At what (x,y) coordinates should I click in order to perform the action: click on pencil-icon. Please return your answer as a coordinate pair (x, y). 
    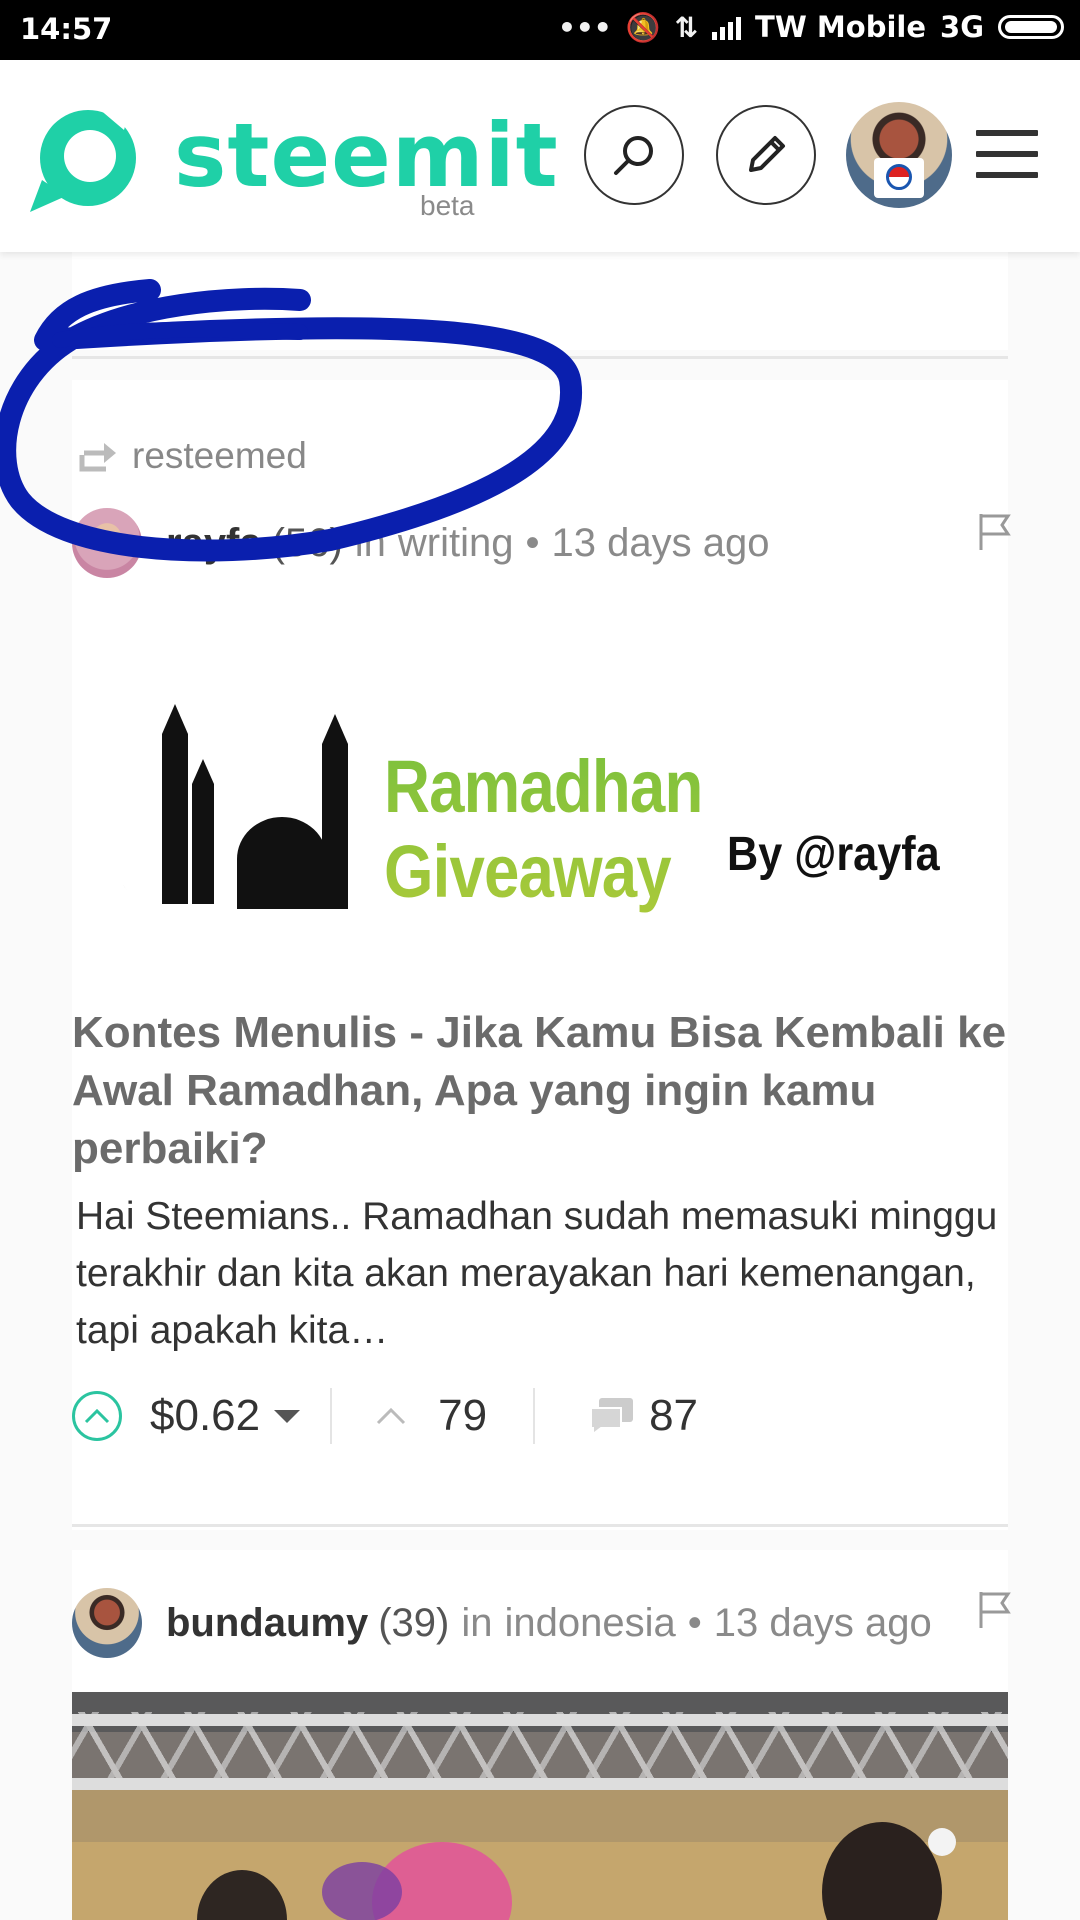
    Looking at the image, I should click on (767, 154).